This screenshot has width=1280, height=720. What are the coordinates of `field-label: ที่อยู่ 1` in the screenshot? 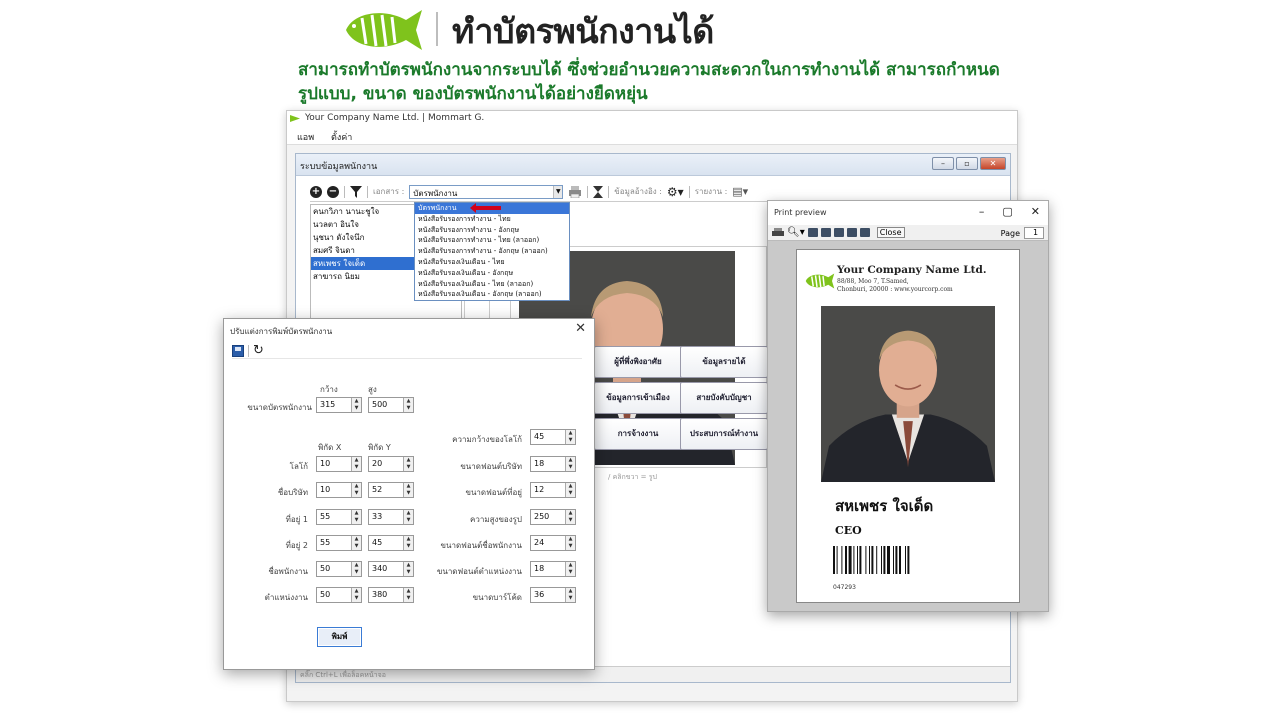 It's located at (296, 519).